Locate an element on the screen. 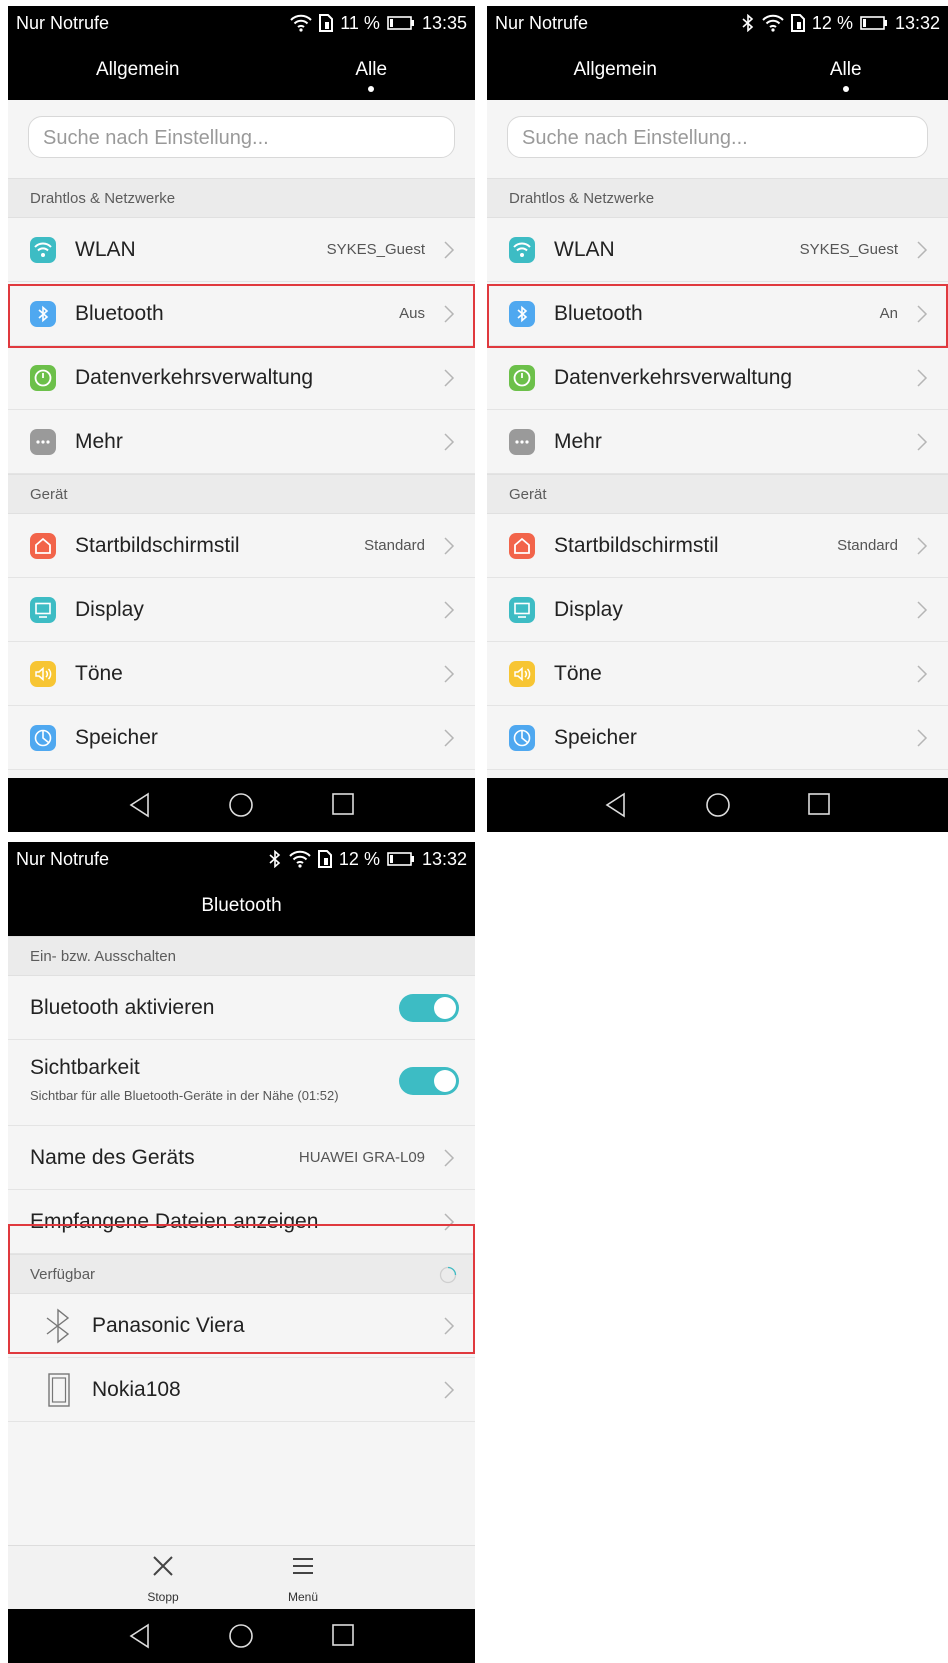 The width and height of the screenshot is (948, 1663). setting-label: Display is located at coordinates (588, 609).